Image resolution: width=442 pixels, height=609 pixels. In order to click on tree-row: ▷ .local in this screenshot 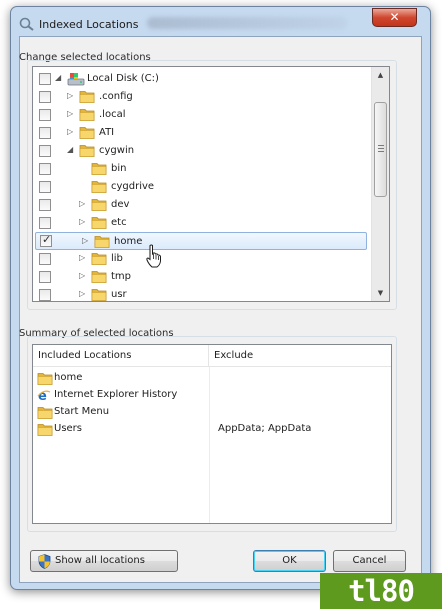, I will do `click(202, 115)`.